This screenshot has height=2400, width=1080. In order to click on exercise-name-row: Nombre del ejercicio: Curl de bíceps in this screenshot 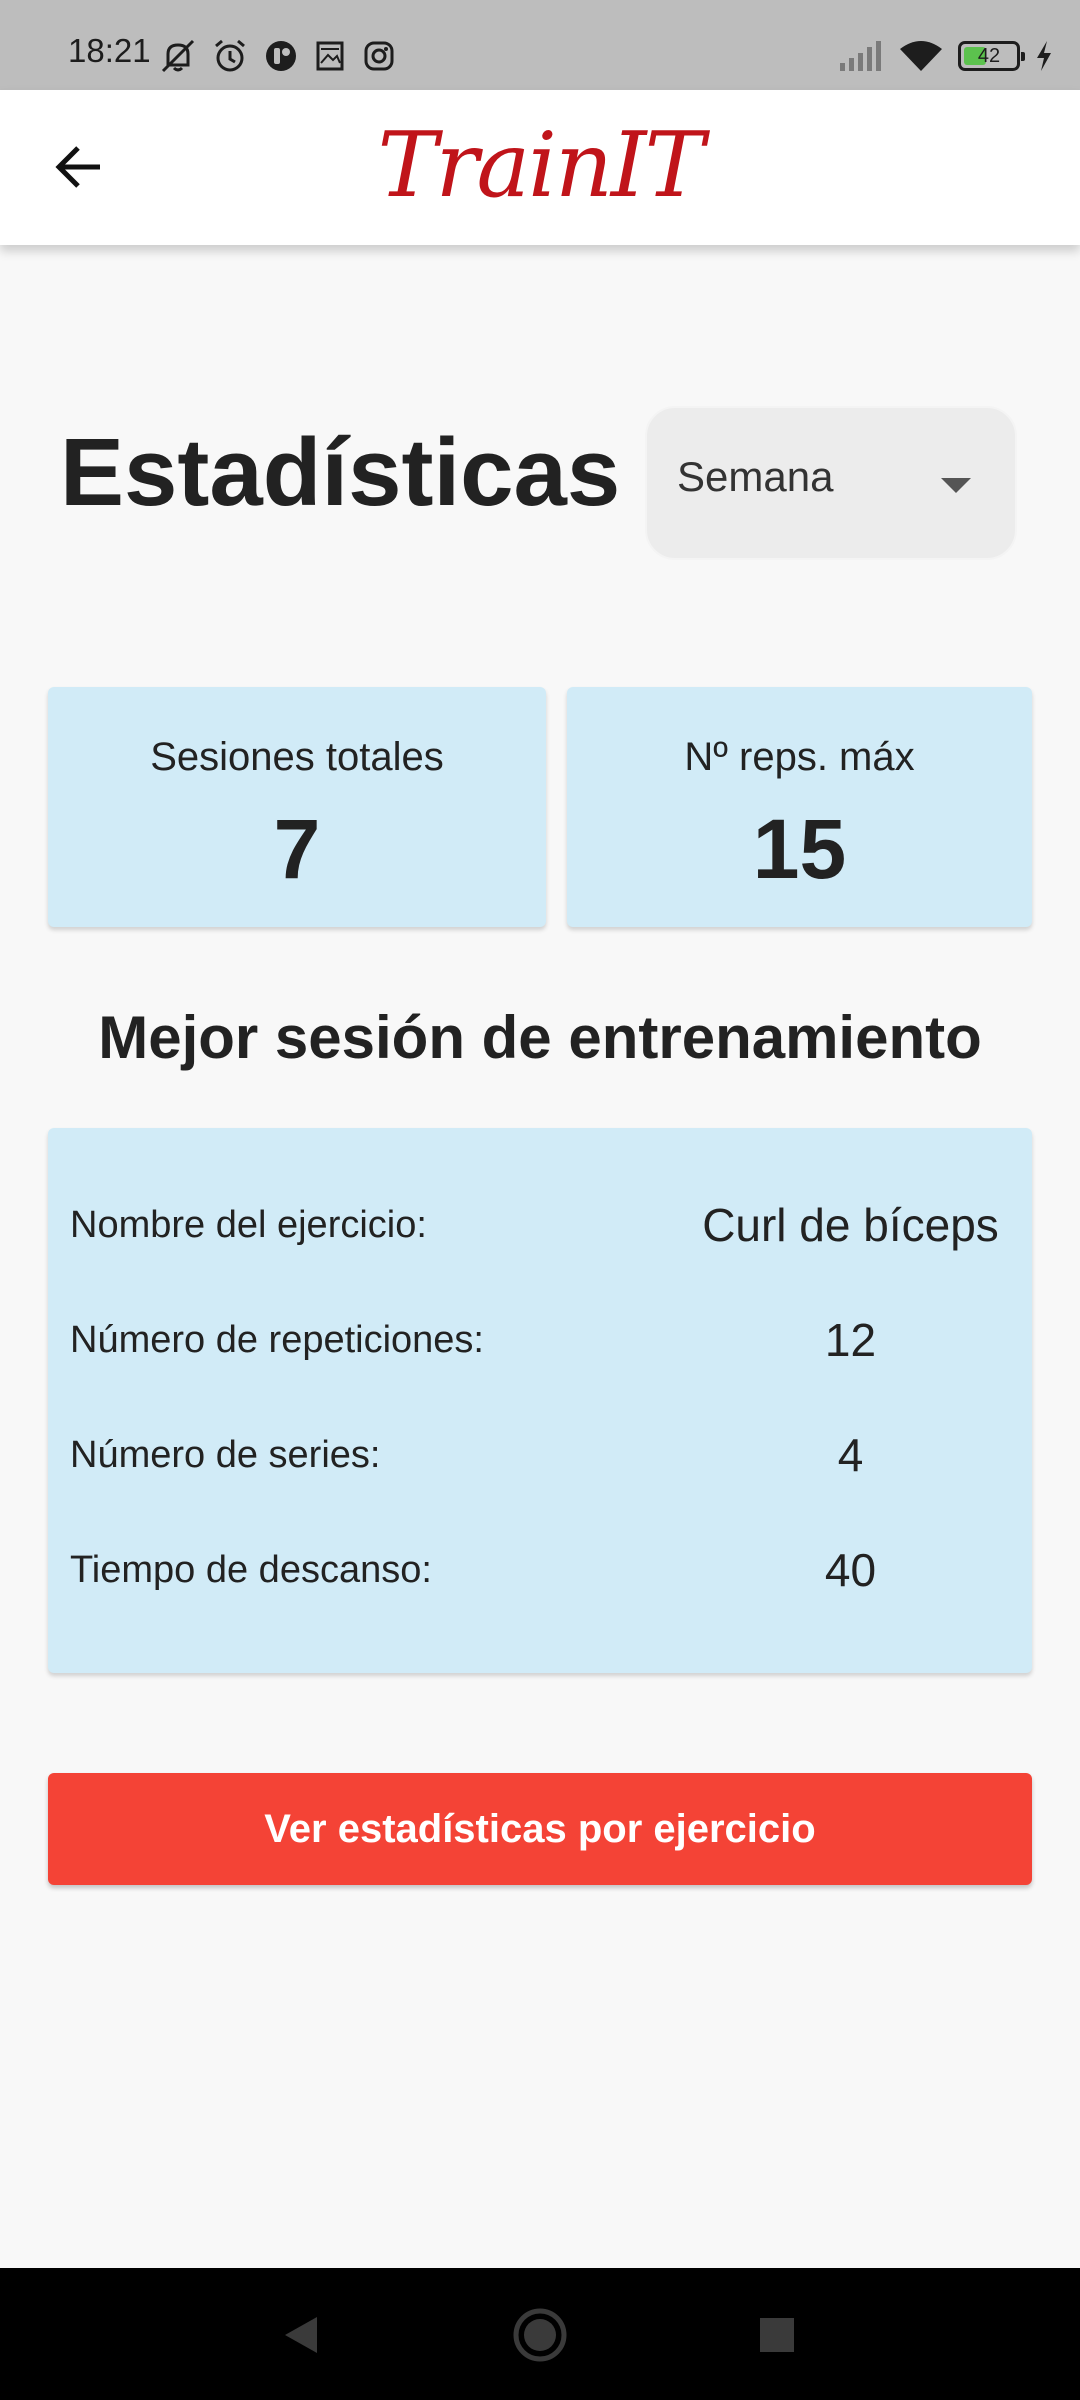, I will do `click(540, 1228)`.